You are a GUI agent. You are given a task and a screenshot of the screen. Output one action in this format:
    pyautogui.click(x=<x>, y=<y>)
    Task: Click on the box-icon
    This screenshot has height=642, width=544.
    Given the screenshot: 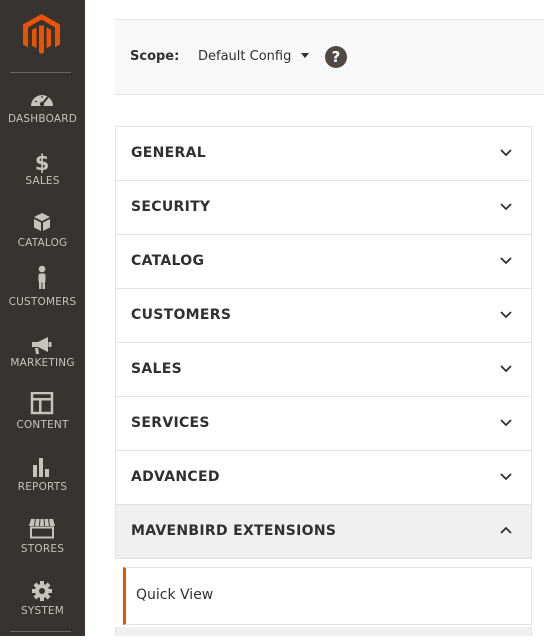 What is the action you would take?
    pyautogui.click(x=42, y=224)
    